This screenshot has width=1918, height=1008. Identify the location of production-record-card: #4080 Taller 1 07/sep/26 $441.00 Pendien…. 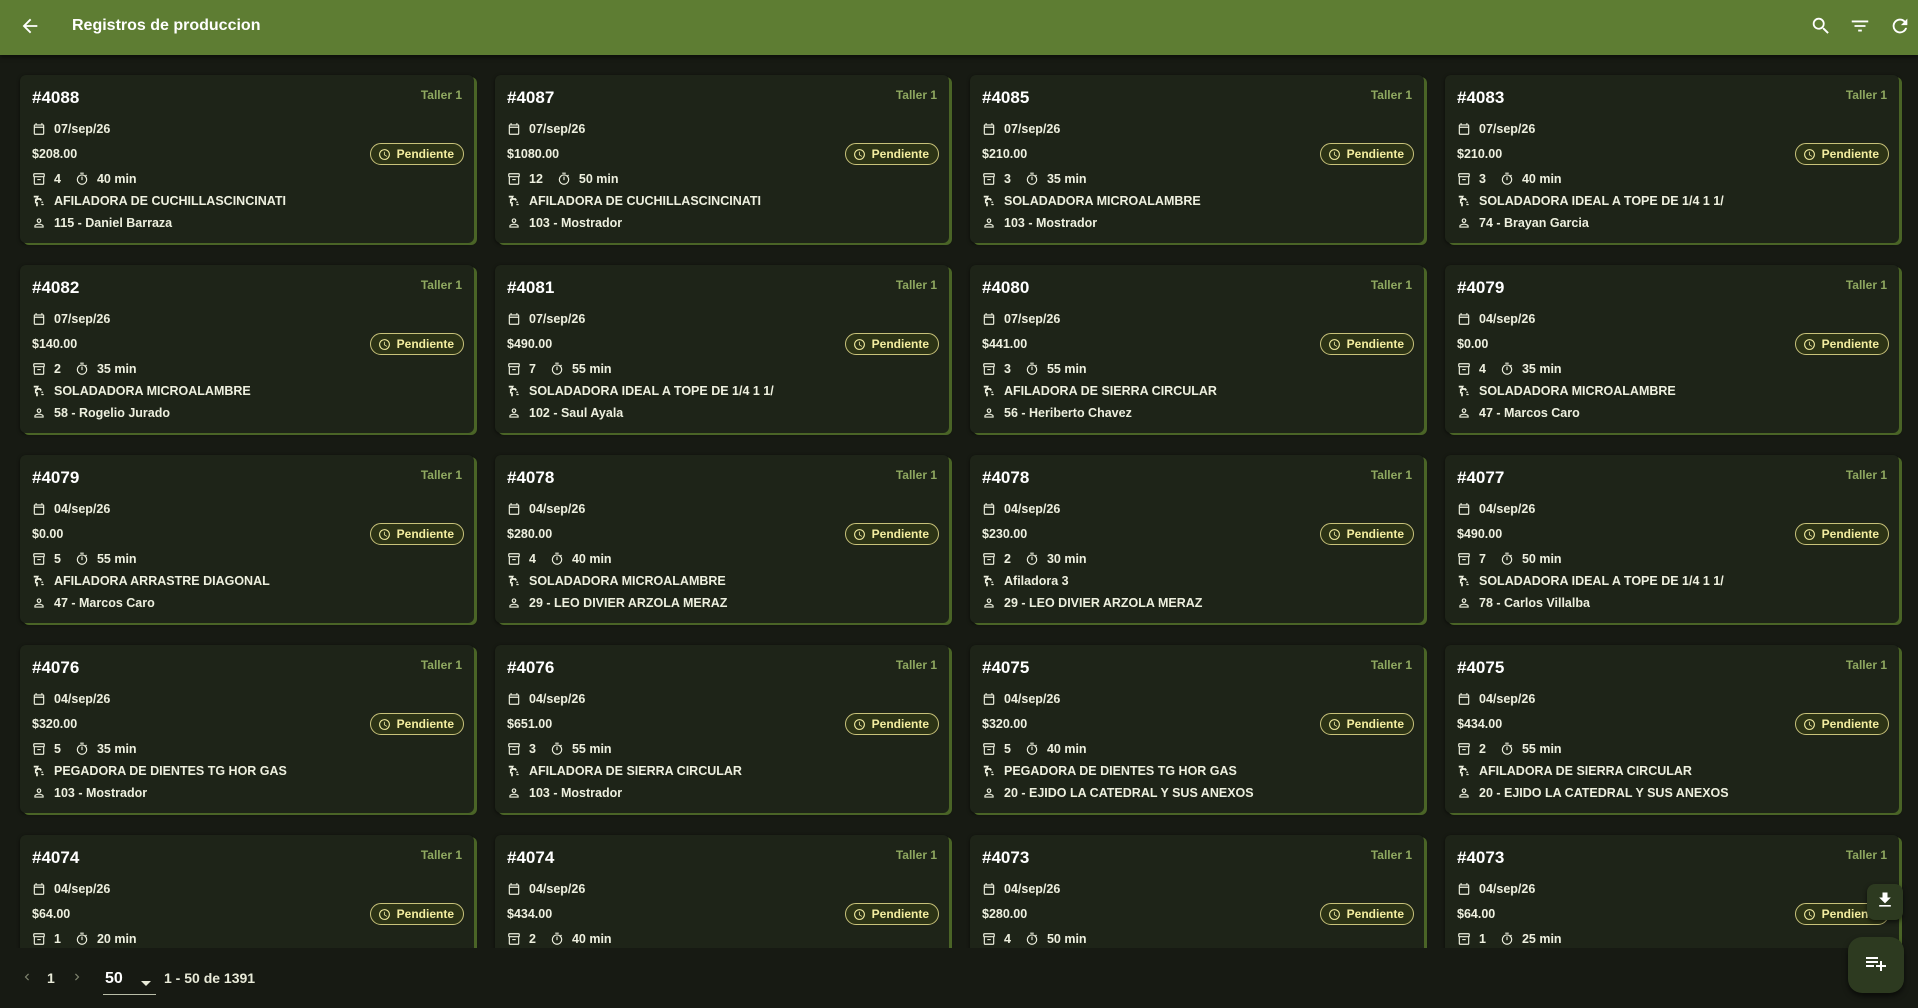
(1197, 349).